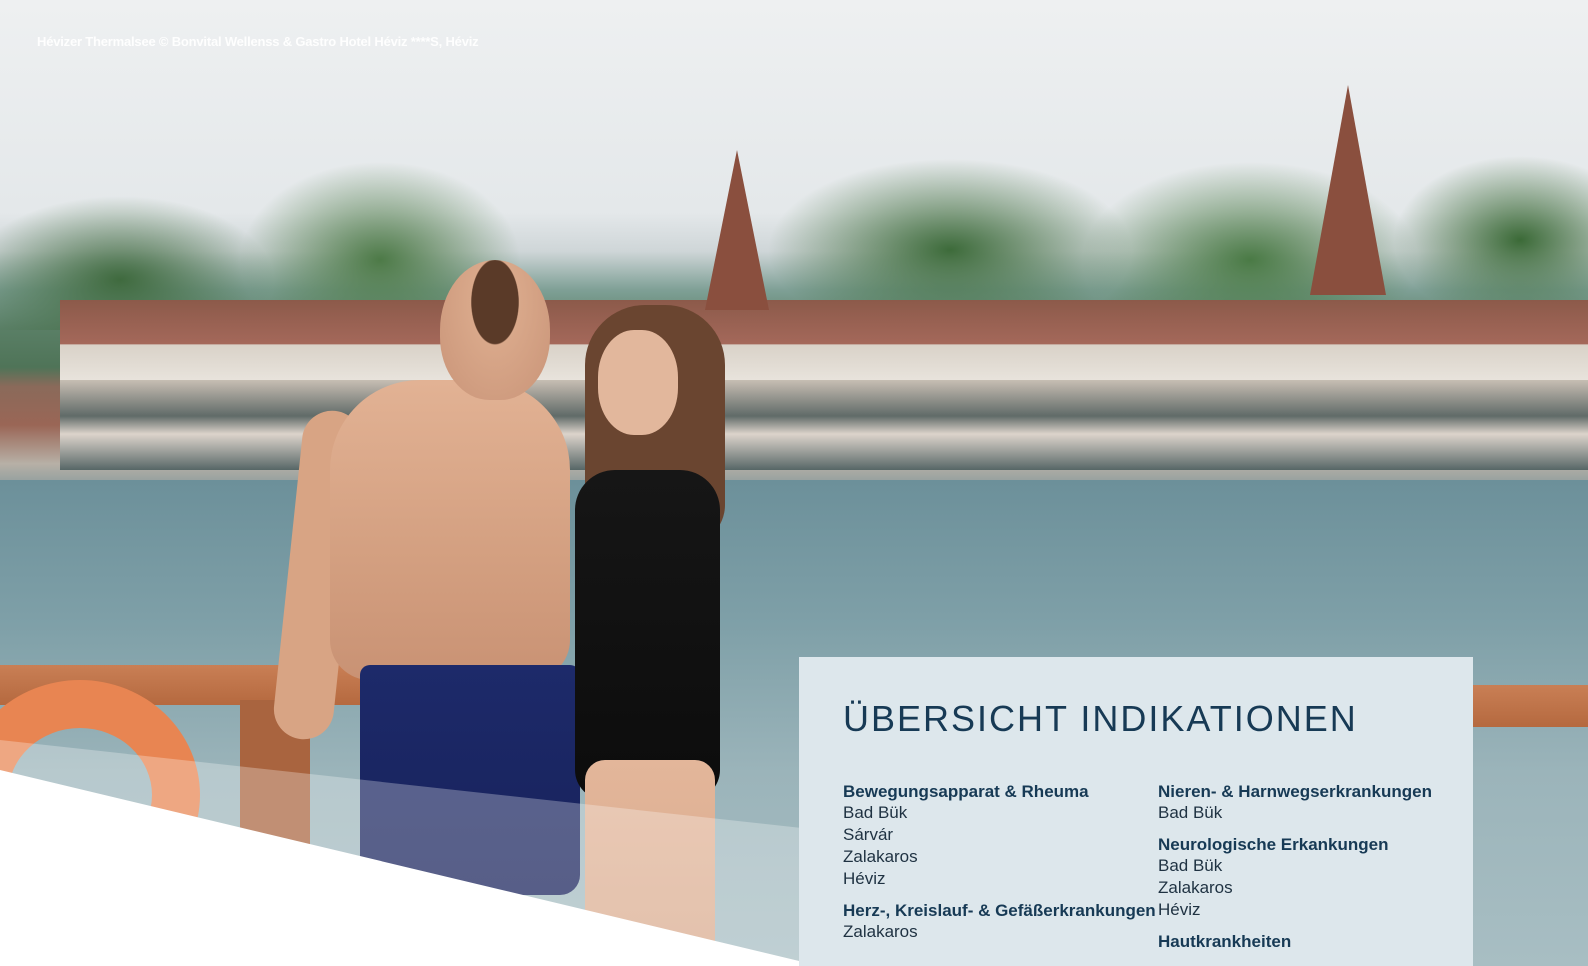 The image size is (1588, 966). What do you see at coordinates (495, 330) in the screenshot?
I see `man-head` at bounding box center [495, 330].